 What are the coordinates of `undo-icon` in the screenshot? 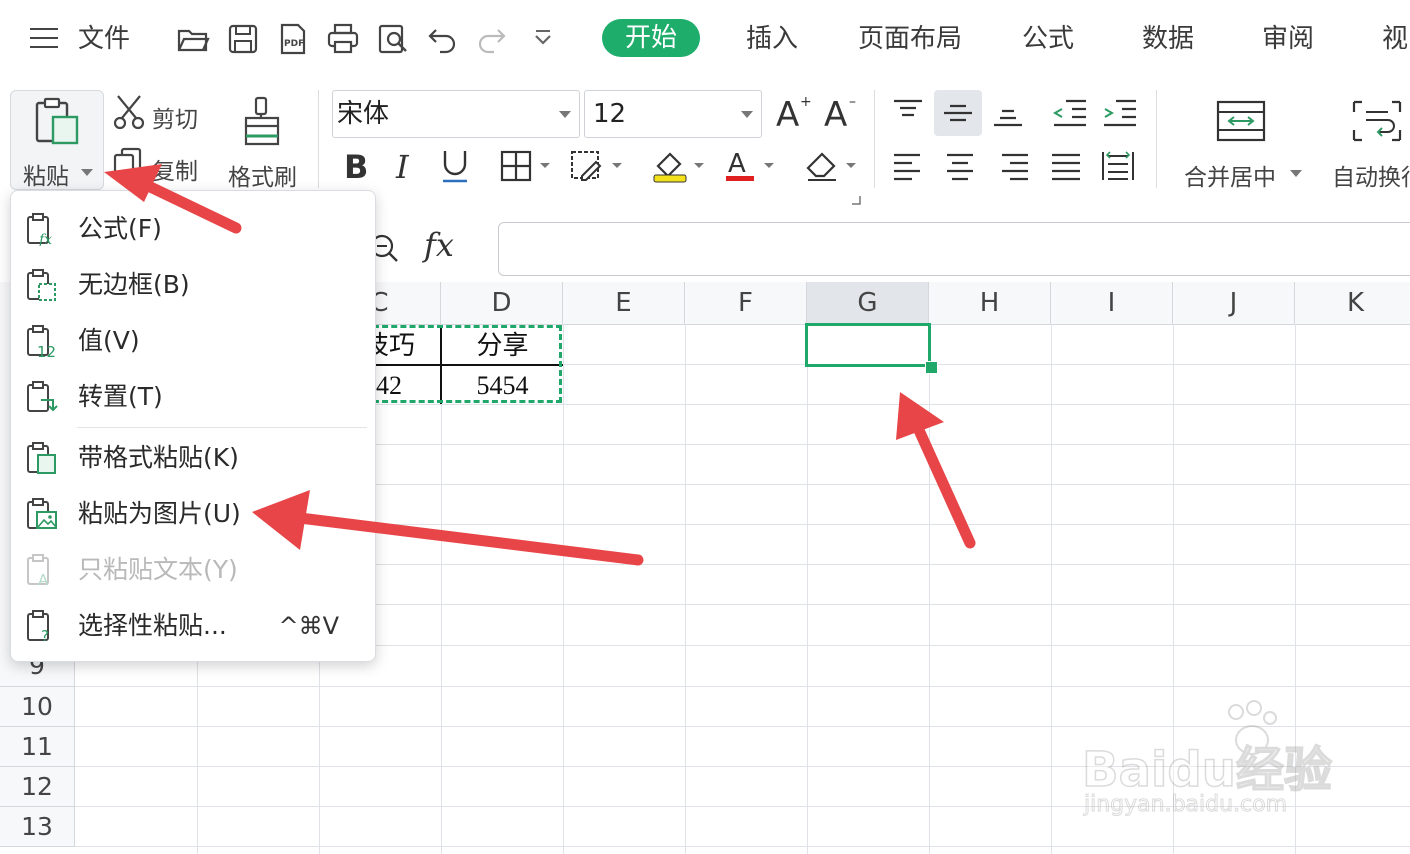 It's located at (443, 39).